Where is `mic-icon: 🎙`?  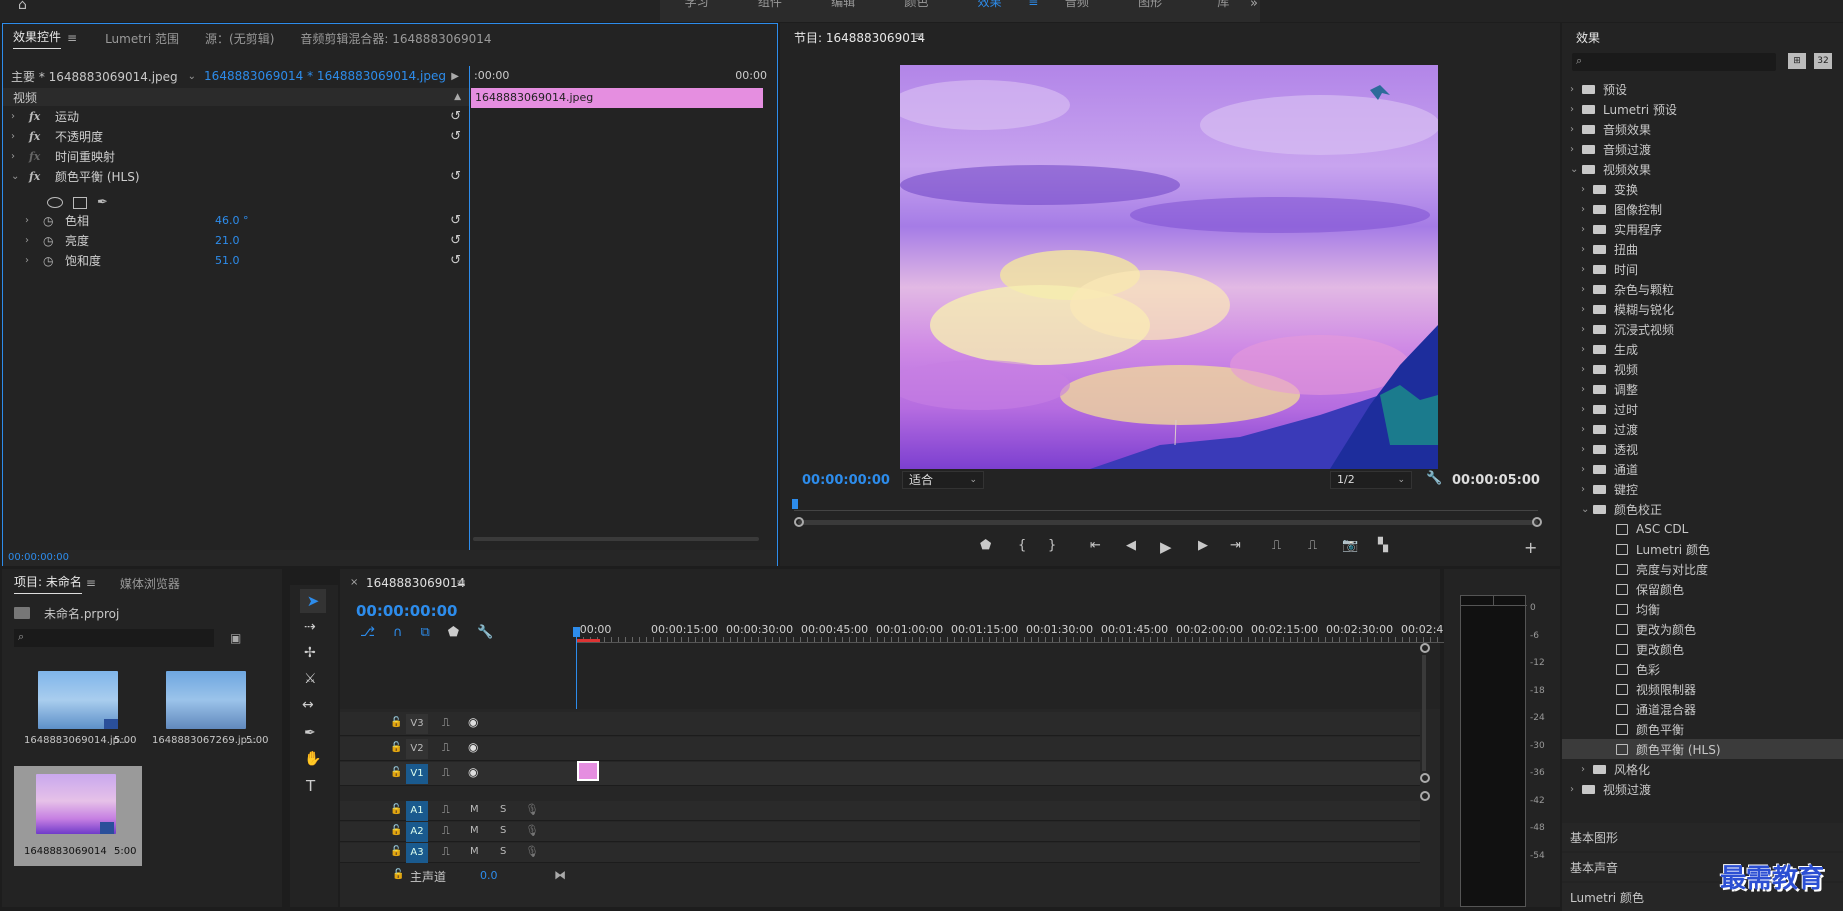 mic-icon: 🎙 is located at coordinates (532, 809).